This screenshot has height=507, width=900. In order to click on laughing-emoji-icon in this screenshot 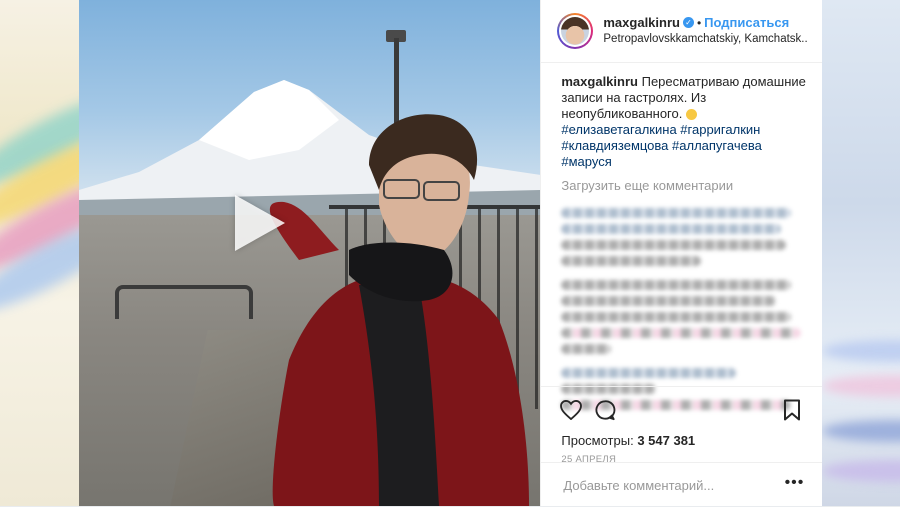, I will do `click(691, 115)`.